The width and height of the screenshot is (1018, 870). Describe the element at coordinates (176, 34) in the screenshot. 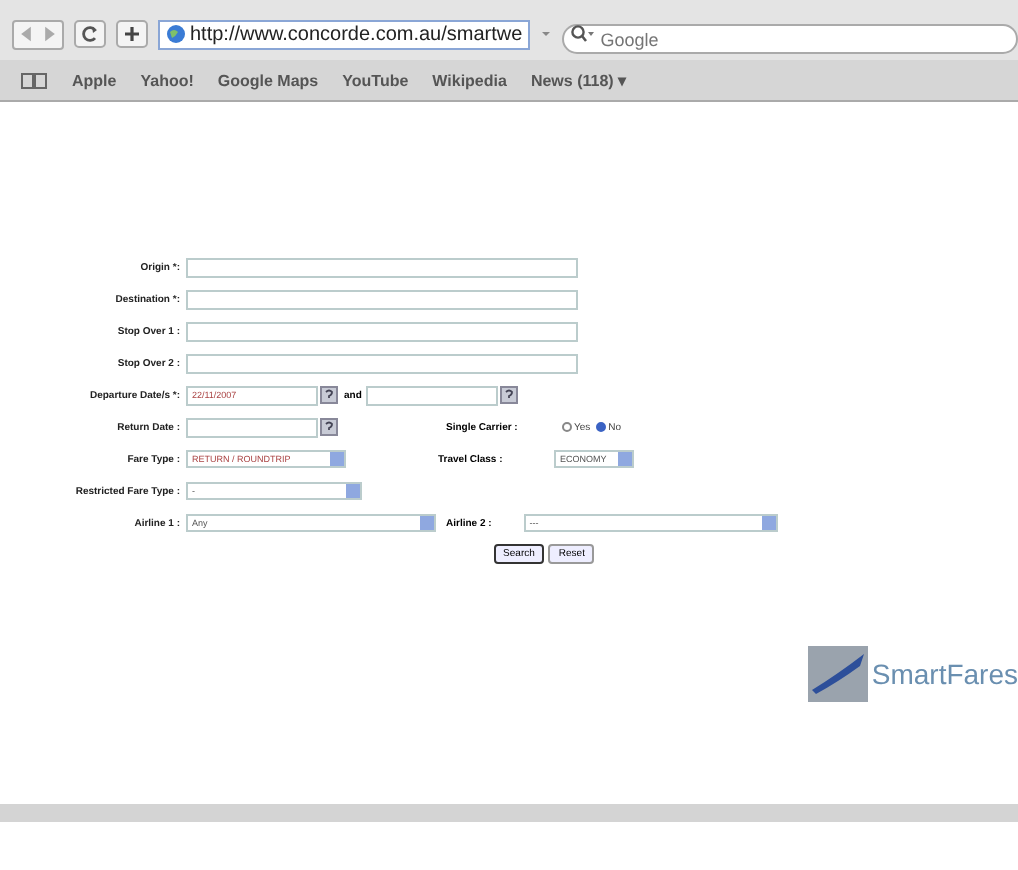

I see `globe-icon` at that location.